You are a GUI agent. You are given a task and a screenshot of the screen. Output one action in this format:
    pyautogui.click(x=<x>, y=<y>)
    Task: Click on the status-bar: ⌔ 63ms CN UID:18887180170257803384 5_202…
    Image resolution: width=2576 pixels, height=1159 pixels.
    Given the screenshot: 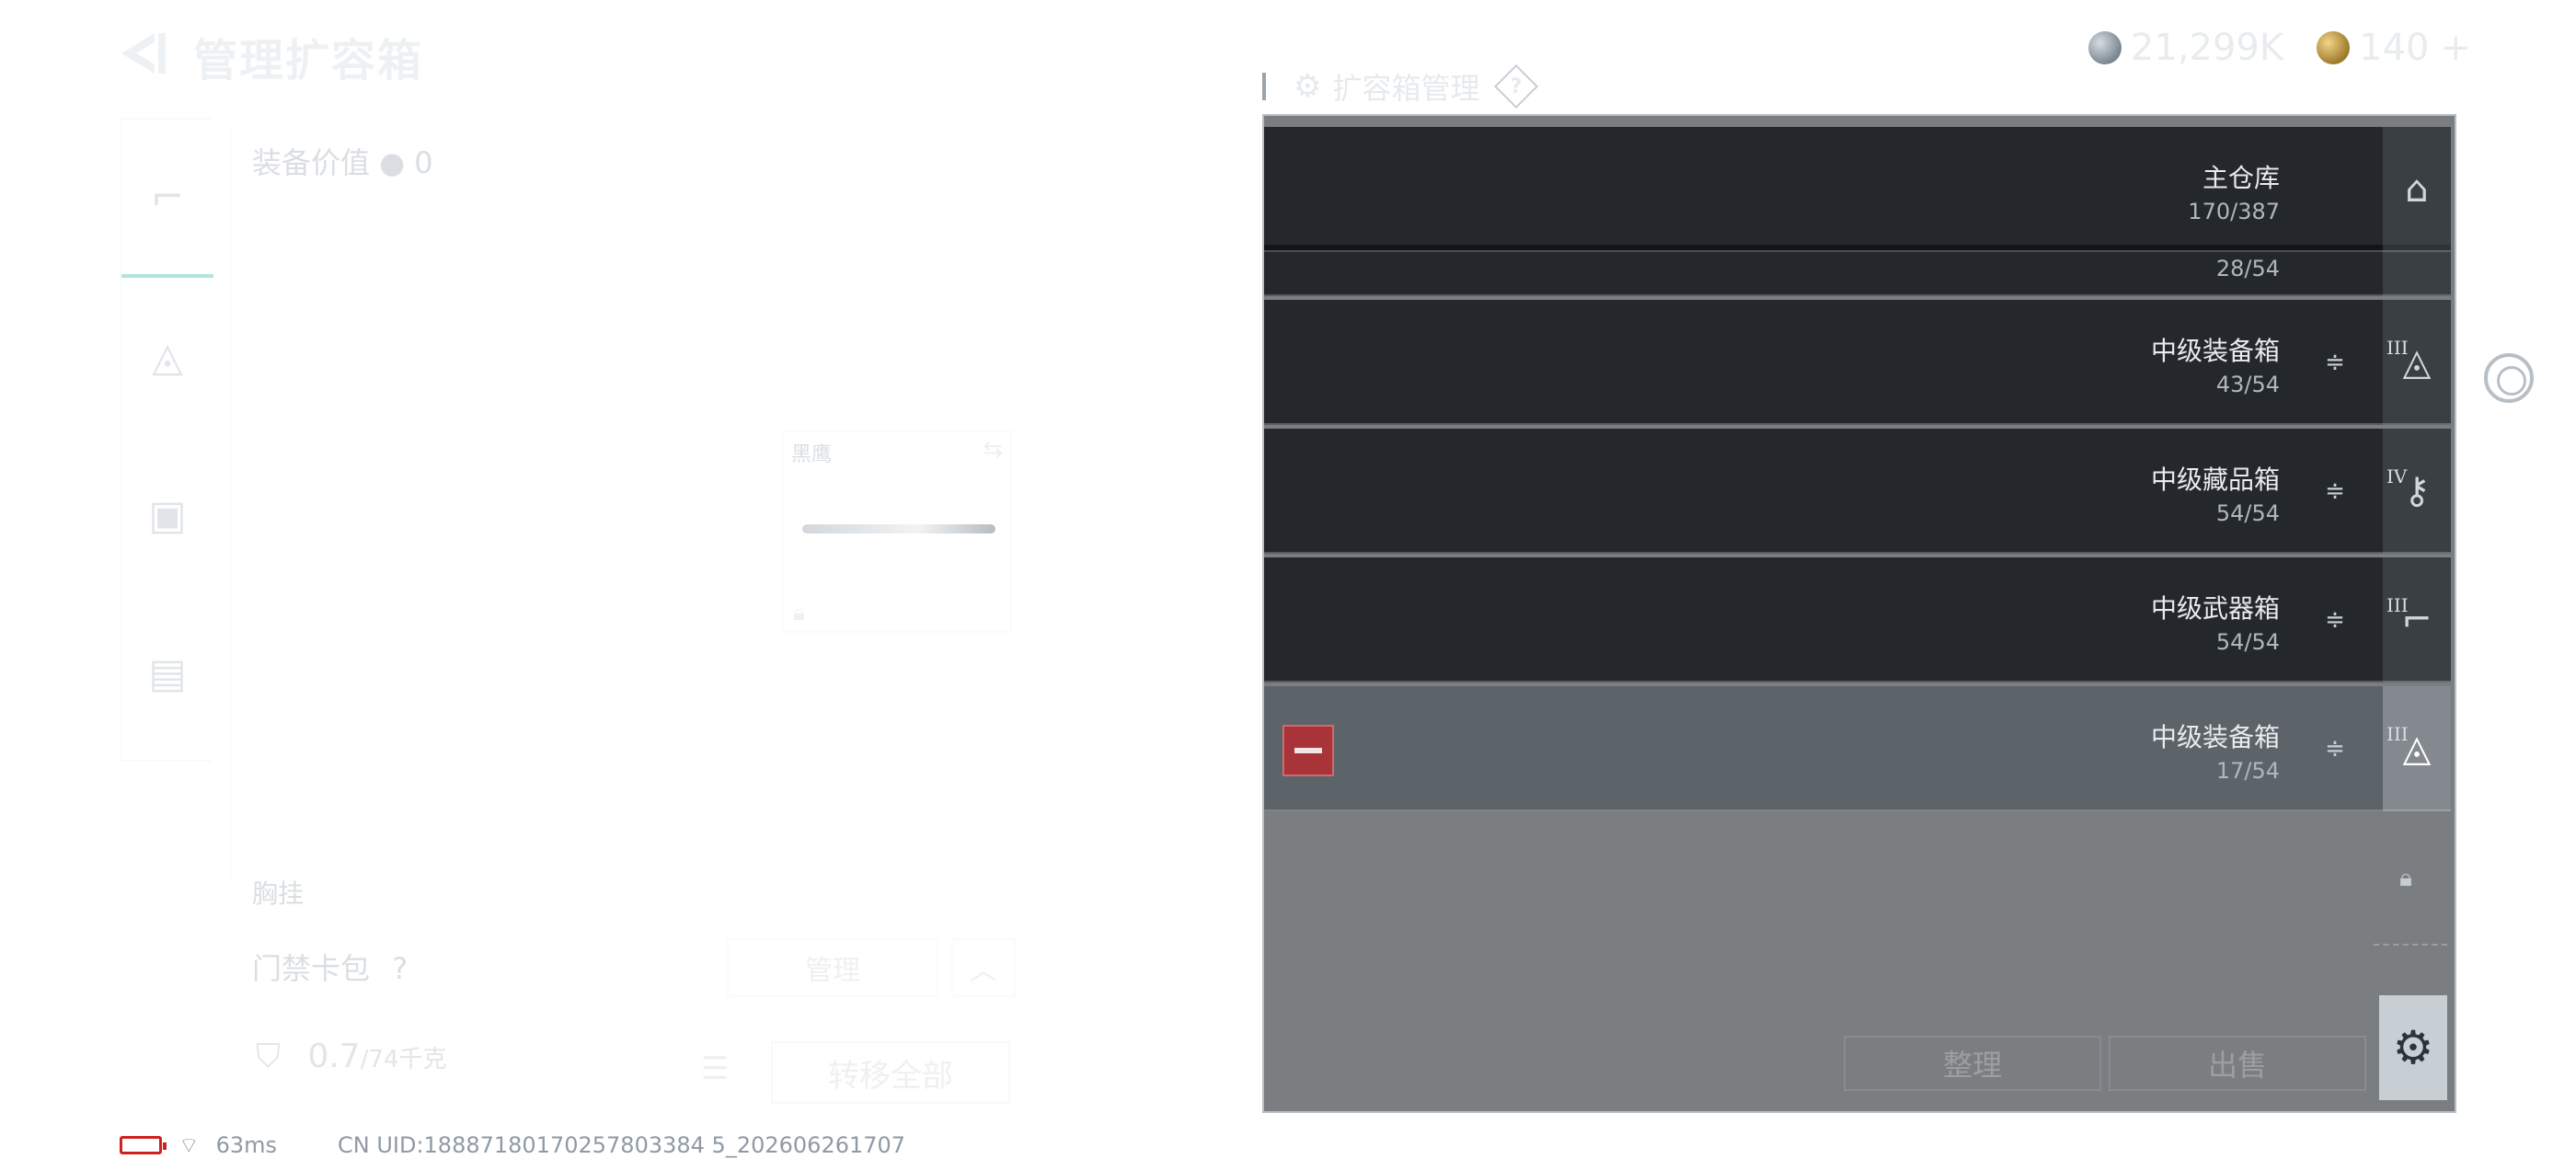 What is the action you would take?
    pyautogui.click(x=512, y=1145)
    